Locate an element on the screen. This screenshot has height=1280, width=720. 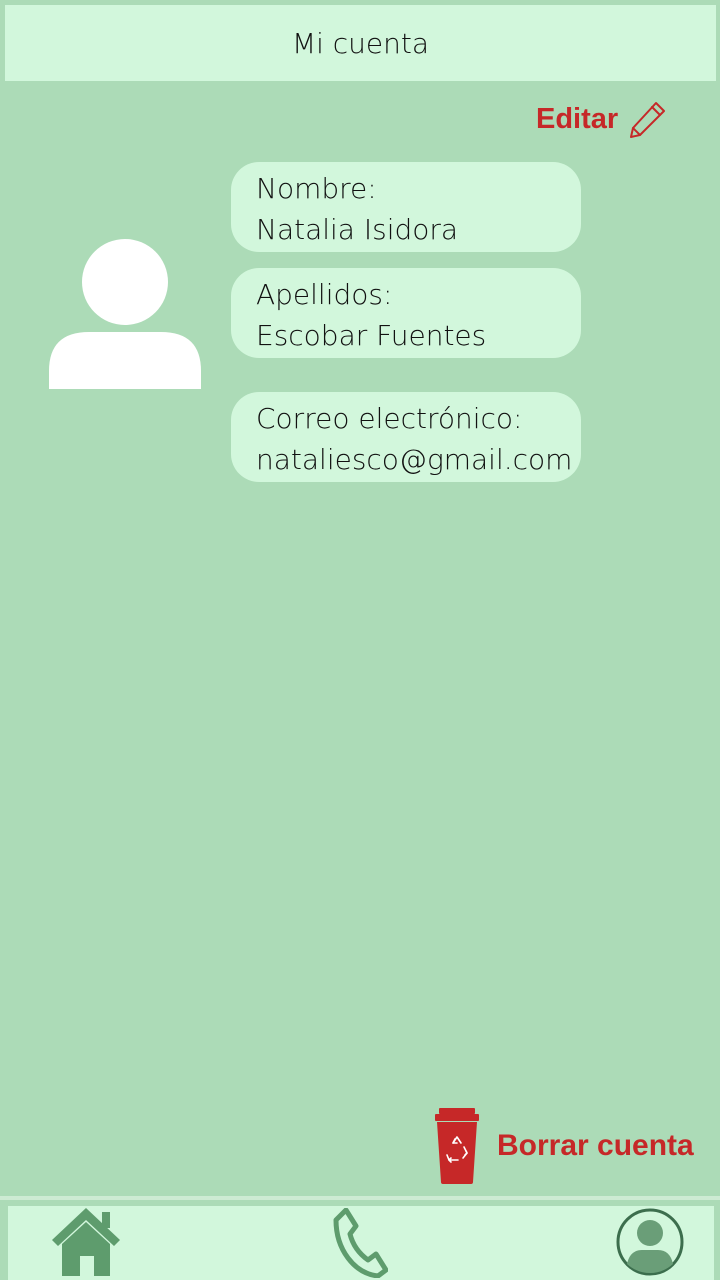
nav-profile-button is located at coordinates (650, 1242).